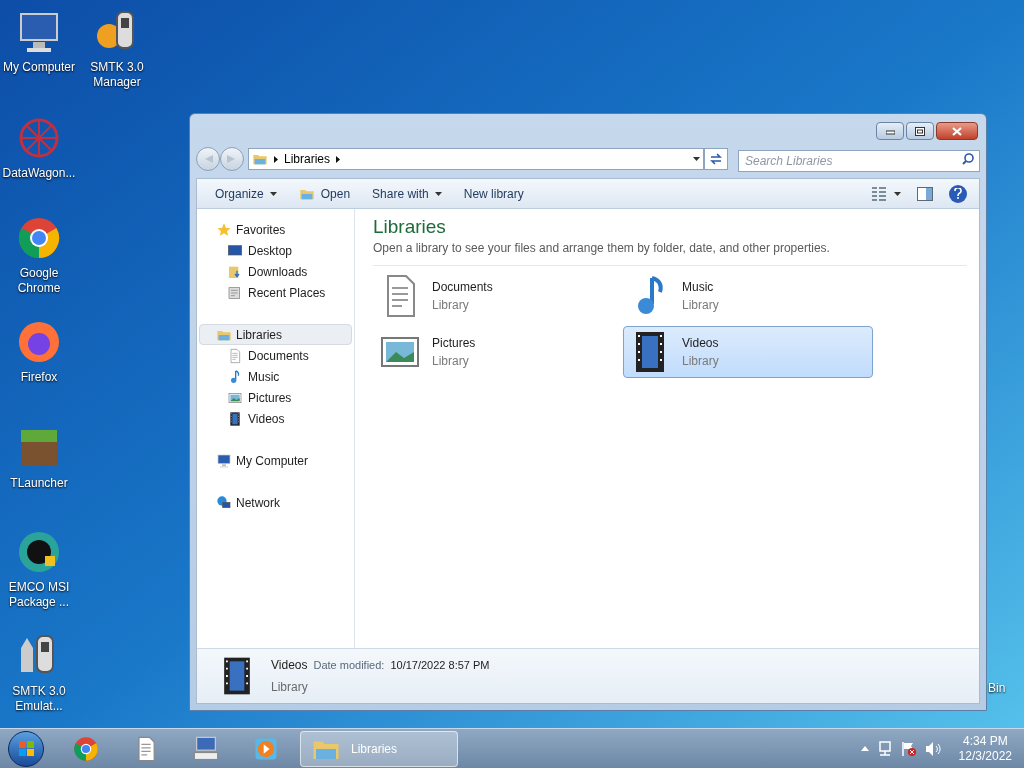 This screenshot has width=1024, height=768. I want to click on close-button, so click(957, 131).